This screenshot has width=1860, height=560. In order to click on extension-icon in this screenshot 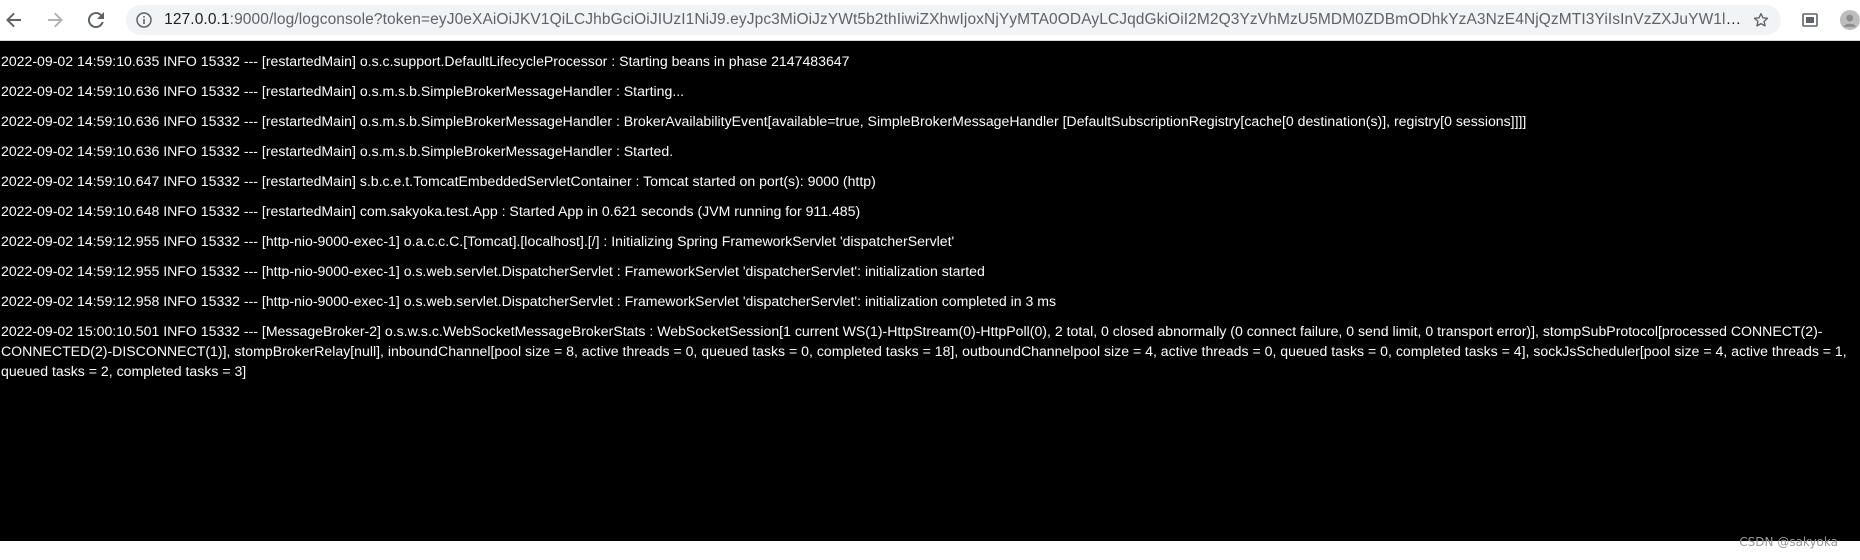, I will do `click(1810, 20)`.